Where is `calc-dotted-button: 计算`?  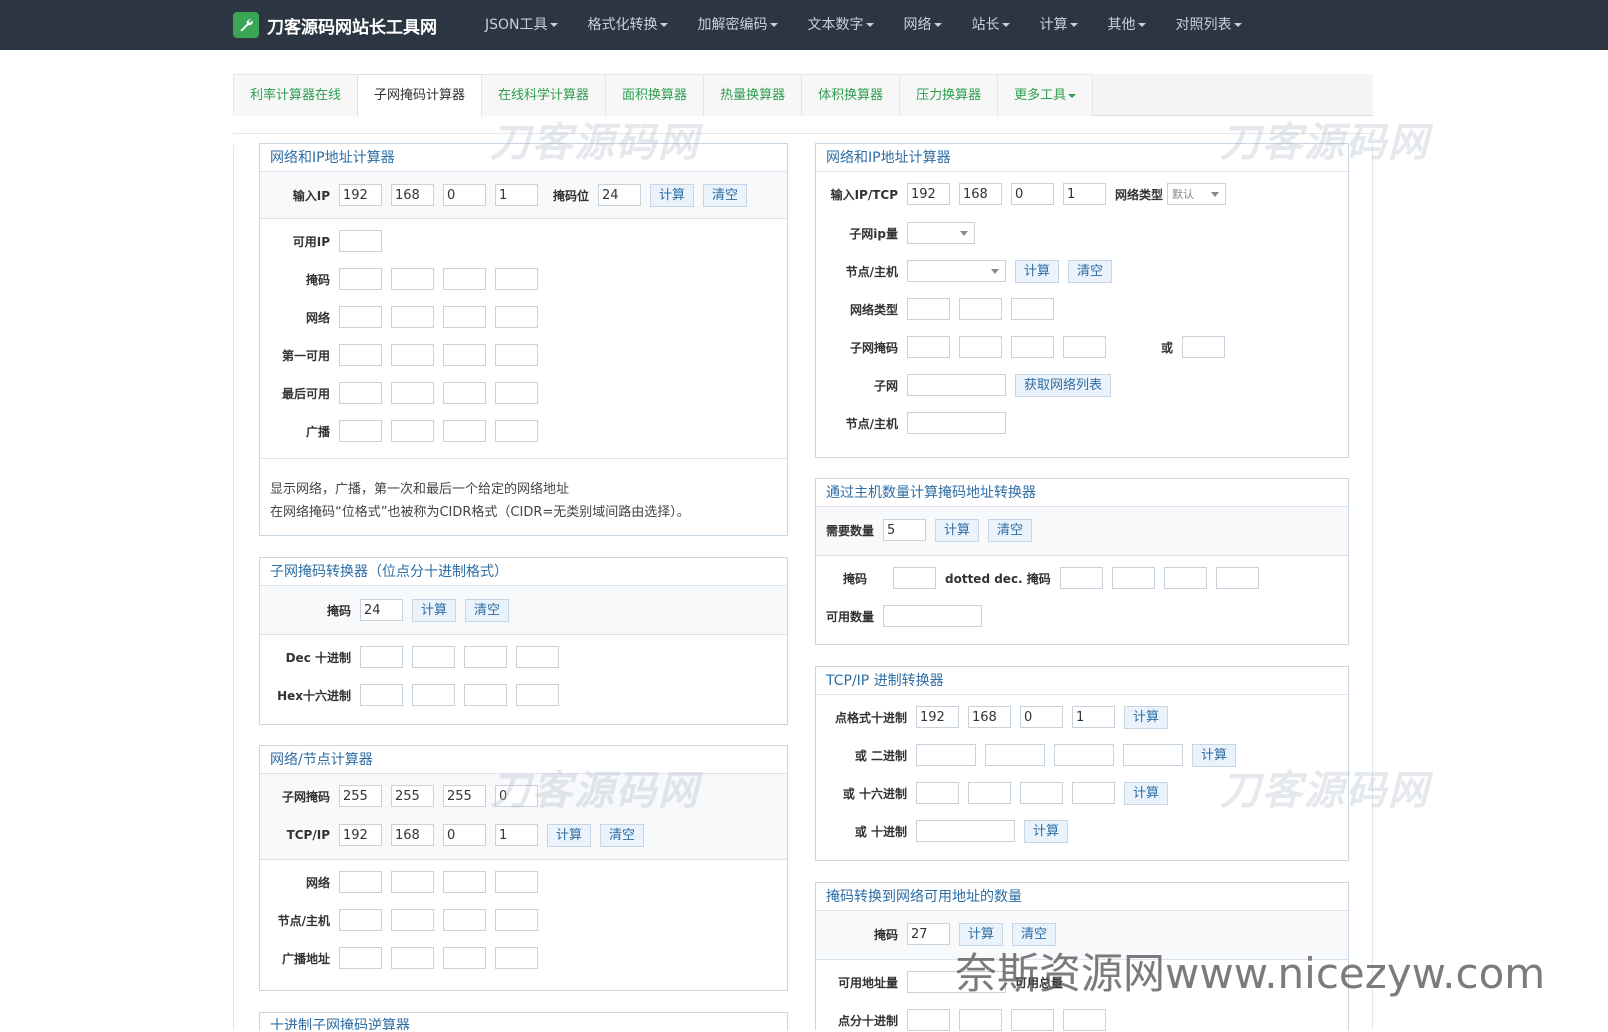 calc-dotted-button: 计算 is located at coordinates (1146, 717).